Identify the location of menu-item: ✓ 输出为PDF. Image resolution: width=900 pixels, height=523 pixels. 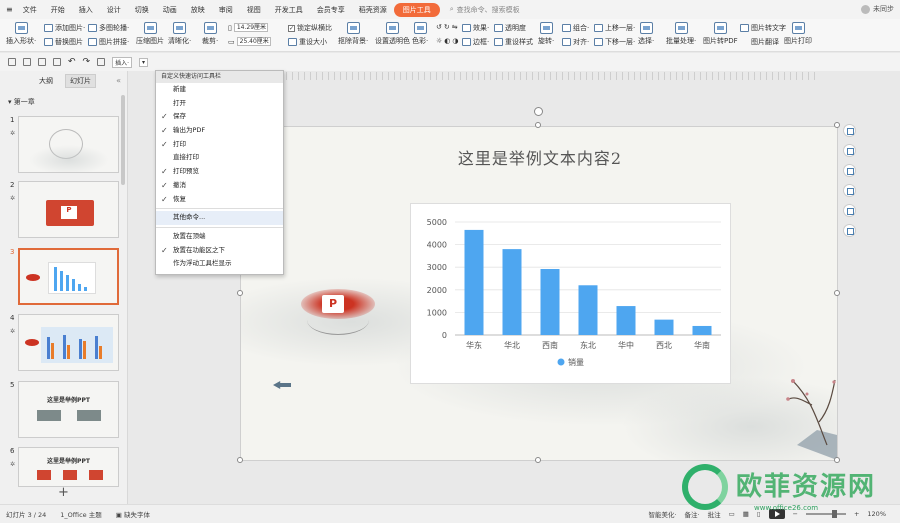
(219, 131).